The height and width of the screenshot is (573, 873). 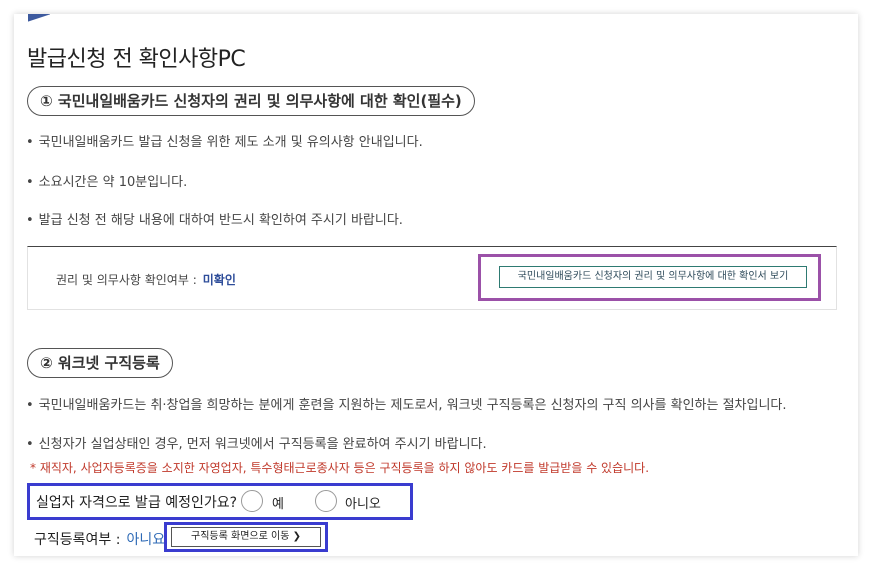 What do you see at coordinates (363, 504) in the screenshot?
I see `radio-no-label: 아니오` at bounding box center [363, 504].